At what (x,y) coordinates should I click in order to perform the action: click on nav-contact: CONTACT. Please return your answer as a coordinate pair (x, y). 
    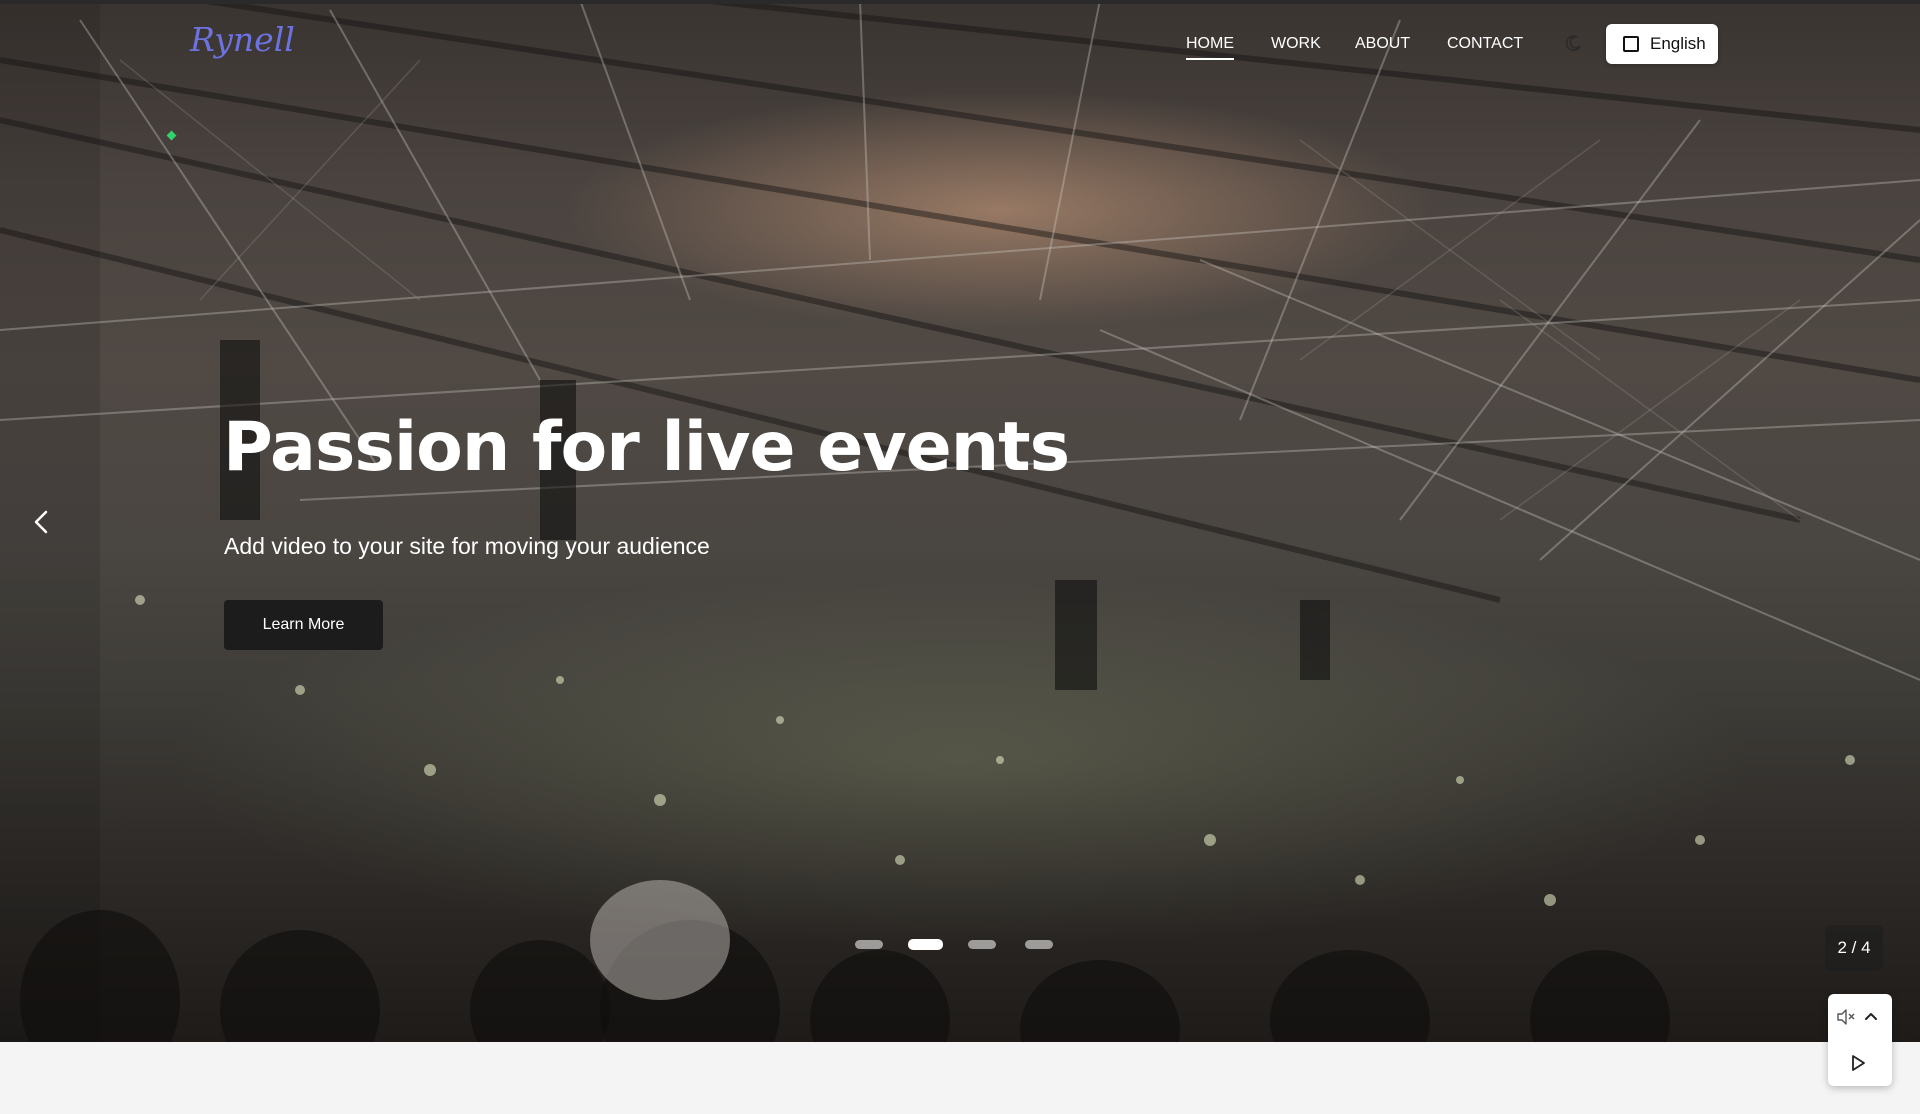
    Looking at the image, I should click on (1485, 44).